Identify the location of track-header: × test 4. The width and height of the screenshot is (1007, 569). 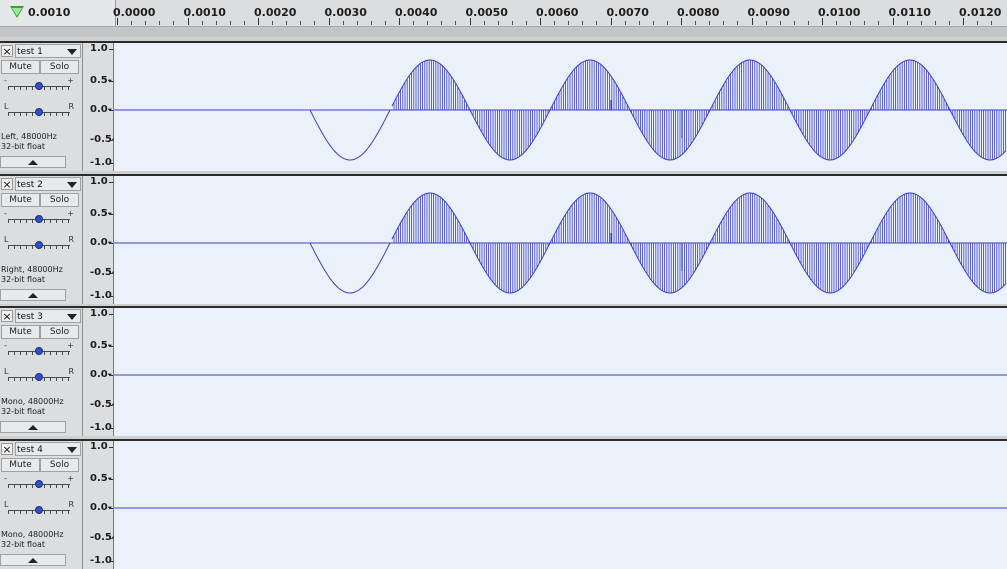
(41, 448).